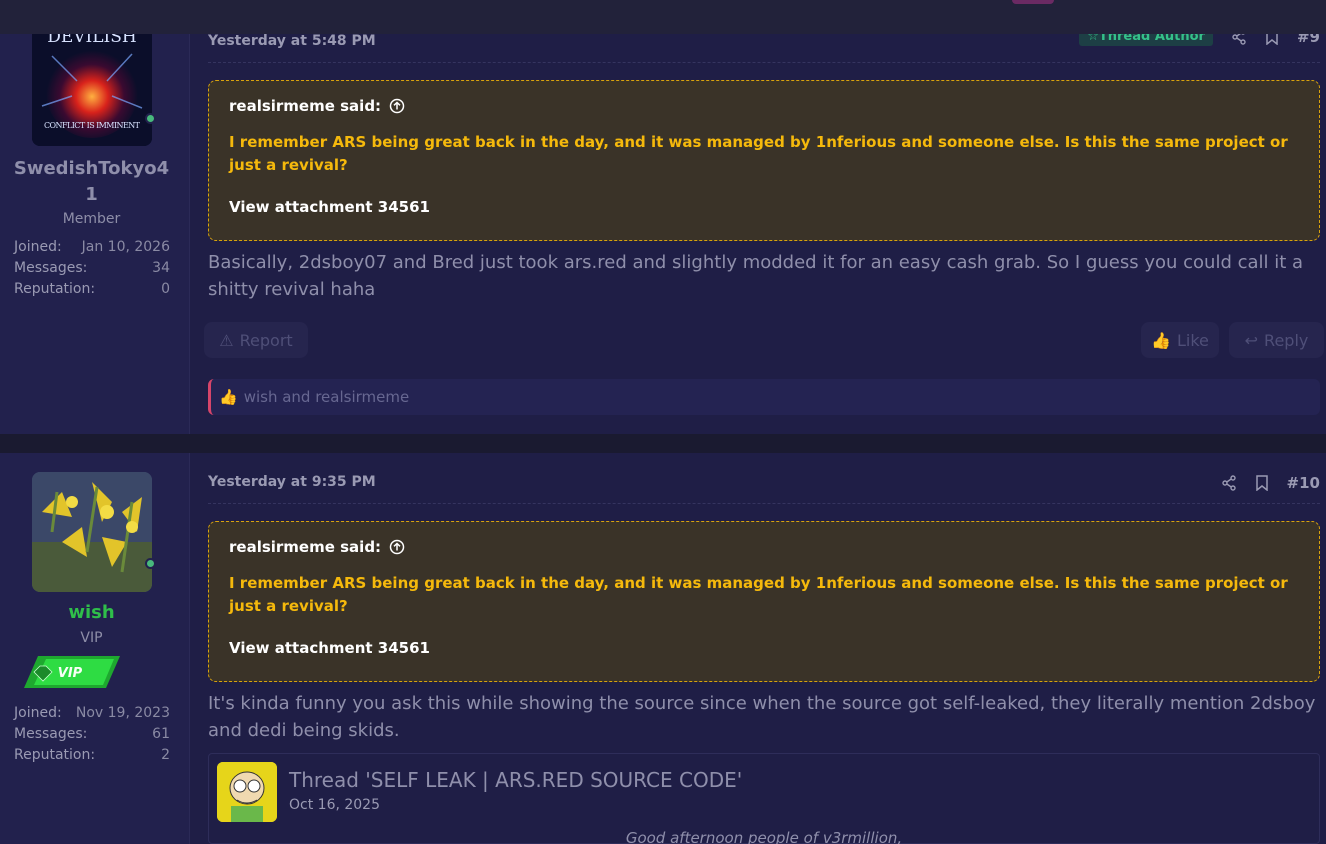 The width and height of the screenshot is (1326, 844). What do you see at coordinates (122, 713) in the screenshot?
I see `stat-value: Nov 19, 2023` at bounding box center [122, 713].